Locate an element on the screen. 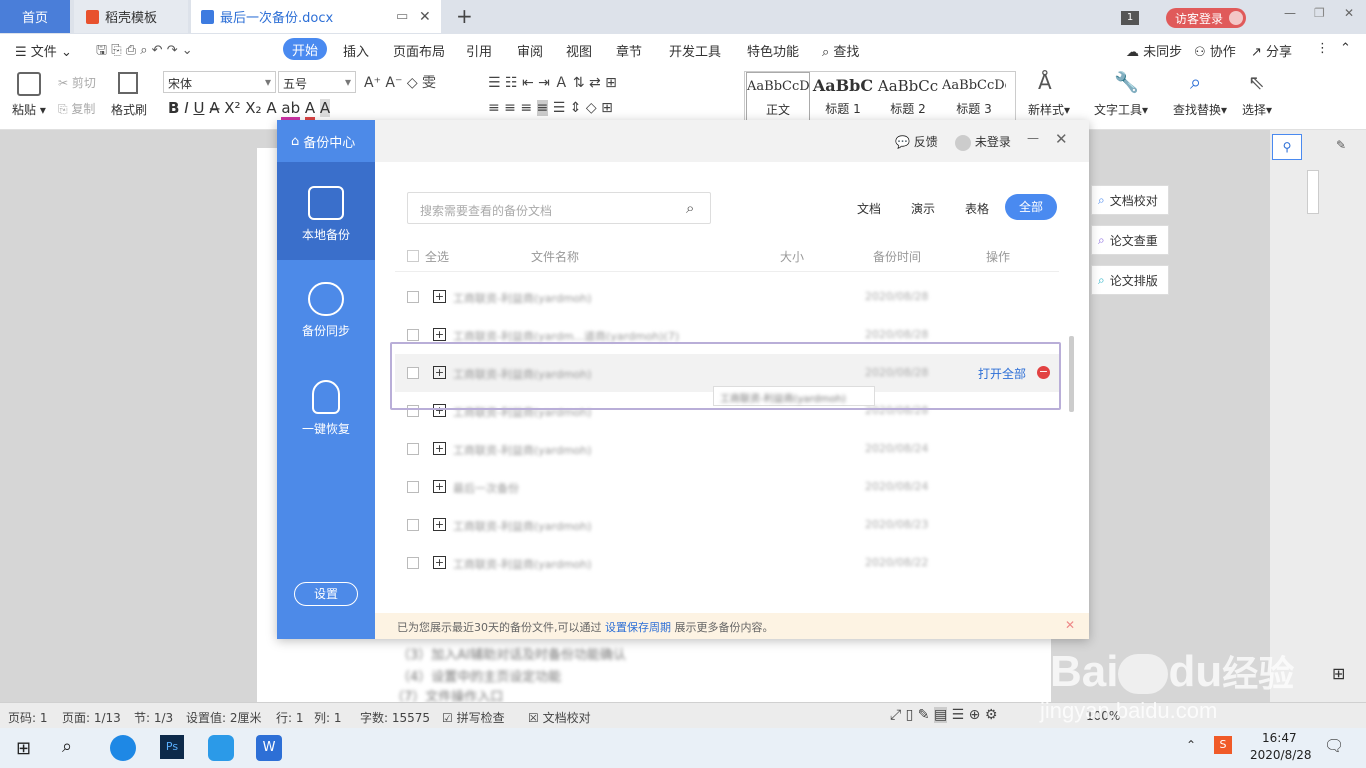  menu-insert: 插入 is located at coordinates (356, 50).